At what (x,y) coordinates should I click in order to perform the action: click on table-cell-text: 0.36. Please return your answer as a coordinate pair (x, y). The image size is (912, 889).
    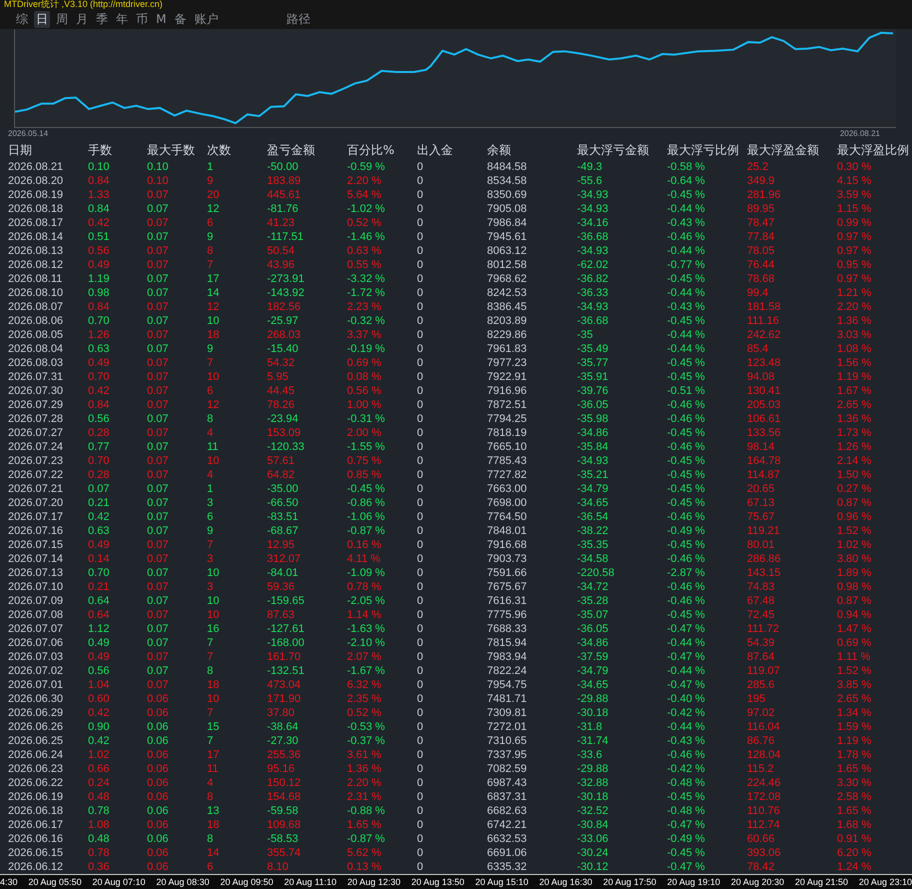
    Looking at the image, I should click on (99, 867).